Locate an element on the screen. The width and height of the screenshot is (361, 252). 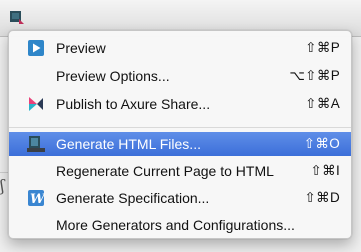
menu-item-label: Regenerate Current Page to HTML is located at coordinates (165, 171).